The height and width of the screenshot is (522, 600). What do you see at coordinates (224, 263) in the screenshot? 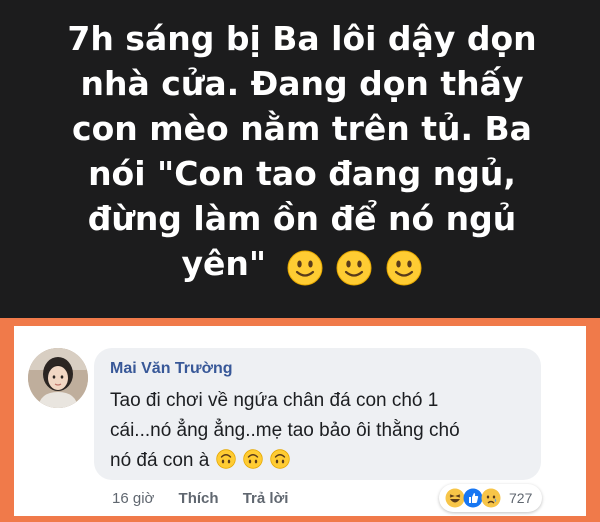
I see `status-line: yên"` at bounding box center [224, 263].